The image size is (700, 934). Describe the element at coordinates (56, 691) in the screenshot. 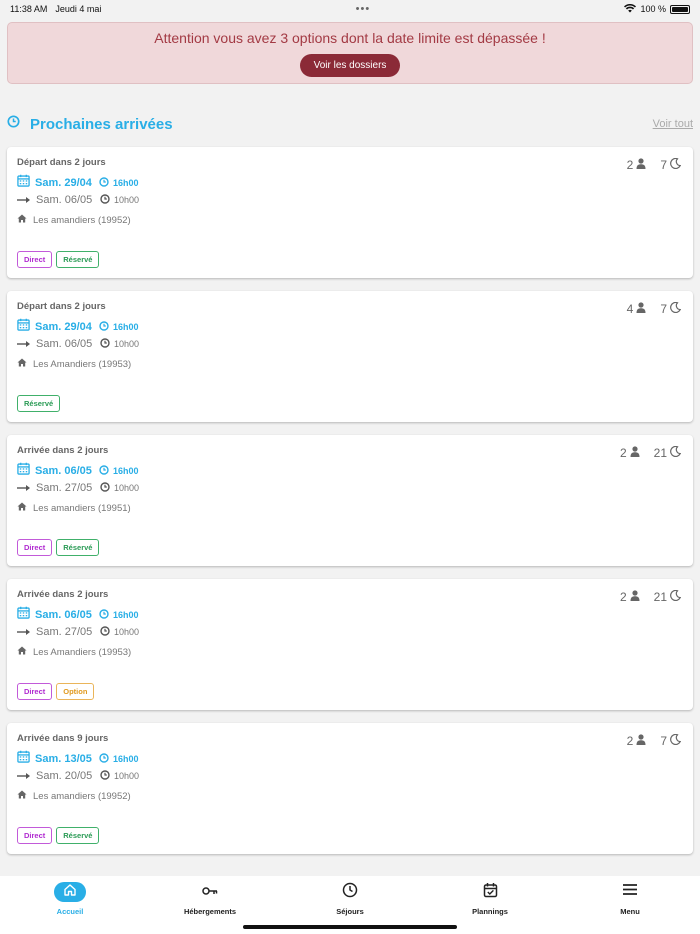

I see `status-tags: Direct Option` at that location.